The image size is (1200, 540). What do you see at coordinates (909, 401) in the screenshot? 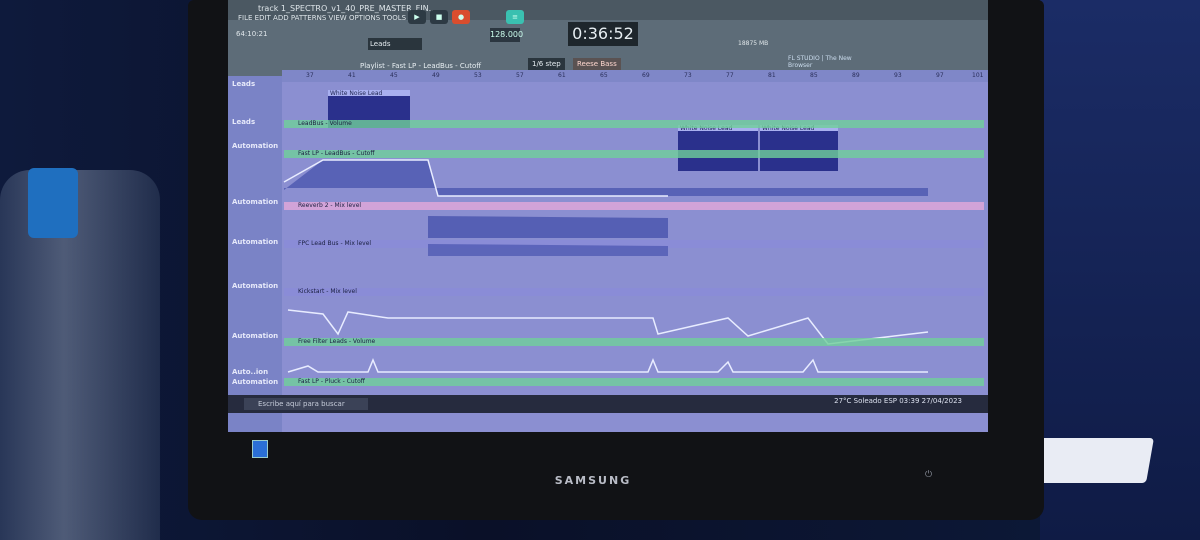
I see `clock: 03:39` at bounding box center [909, 401].